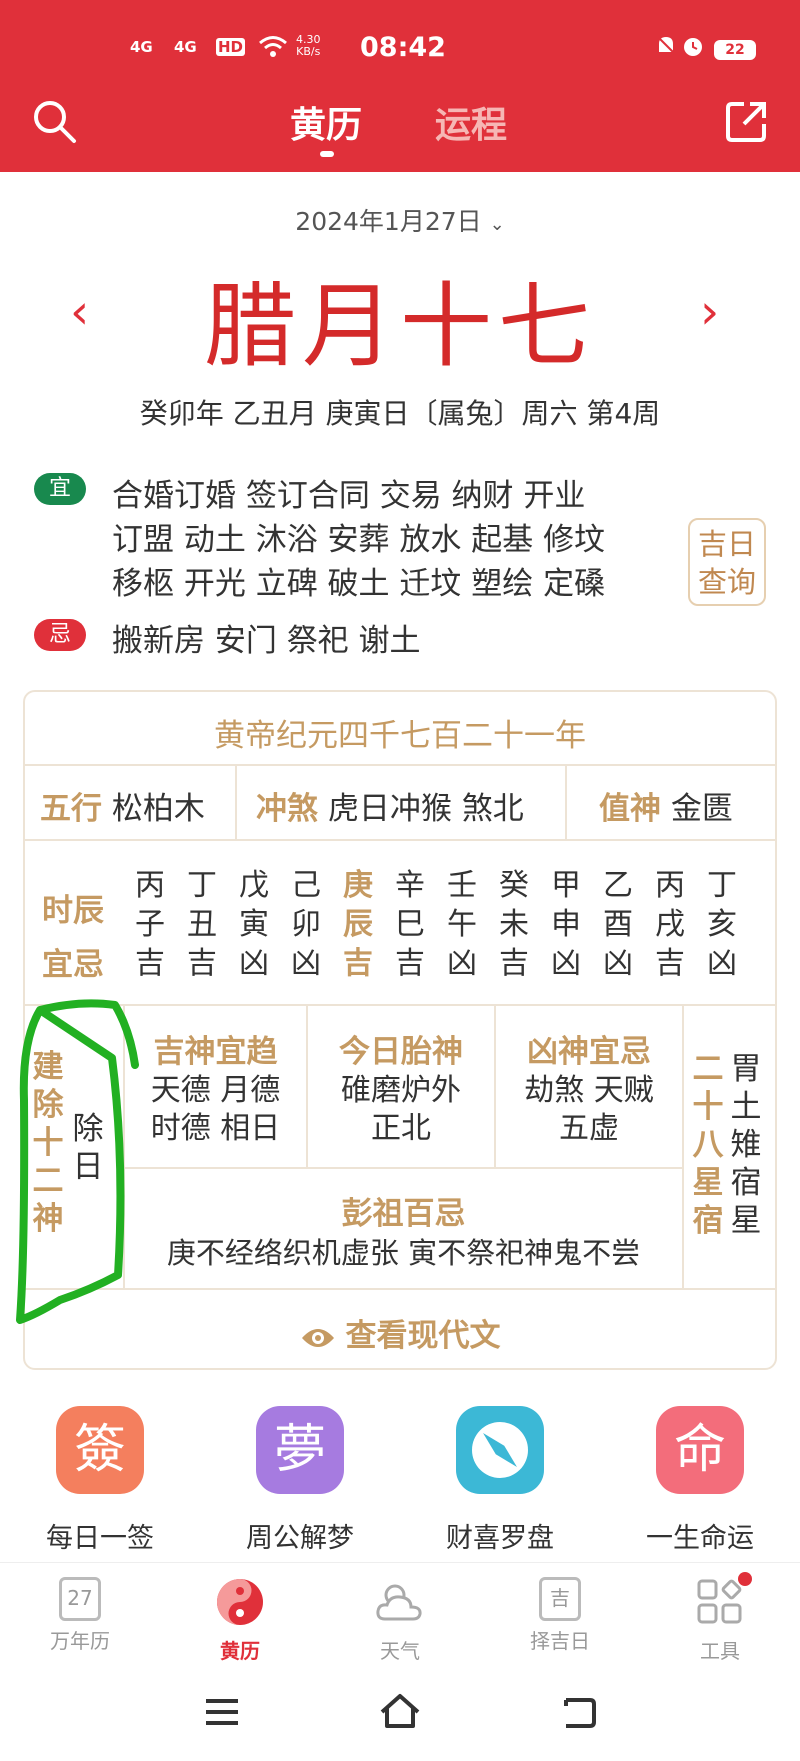 This screenshot has width=800, height=1761. What do you see at coordinates (462, 924) in the screenshot?
I see `shichen-branch: 午` at bounding box center [462, 924].